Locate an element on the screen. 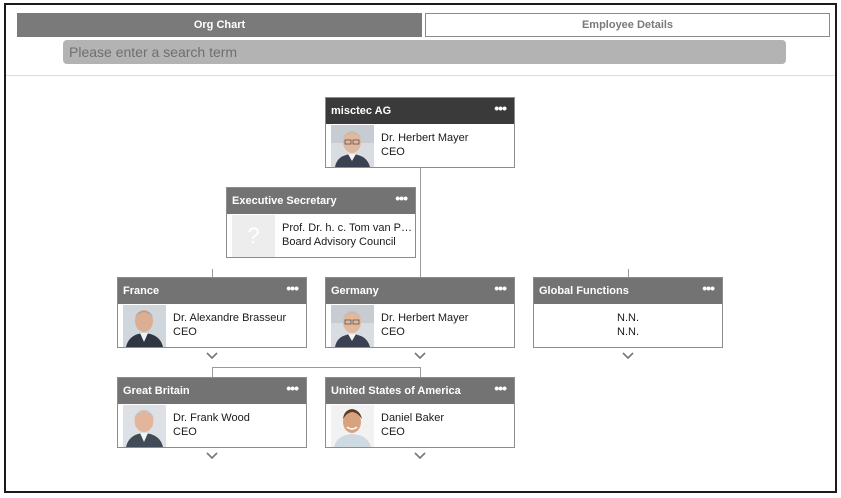 This screenshot has width=841, height=498. node-header: Executive Secretary ••• is located at coordinates (321, 201).